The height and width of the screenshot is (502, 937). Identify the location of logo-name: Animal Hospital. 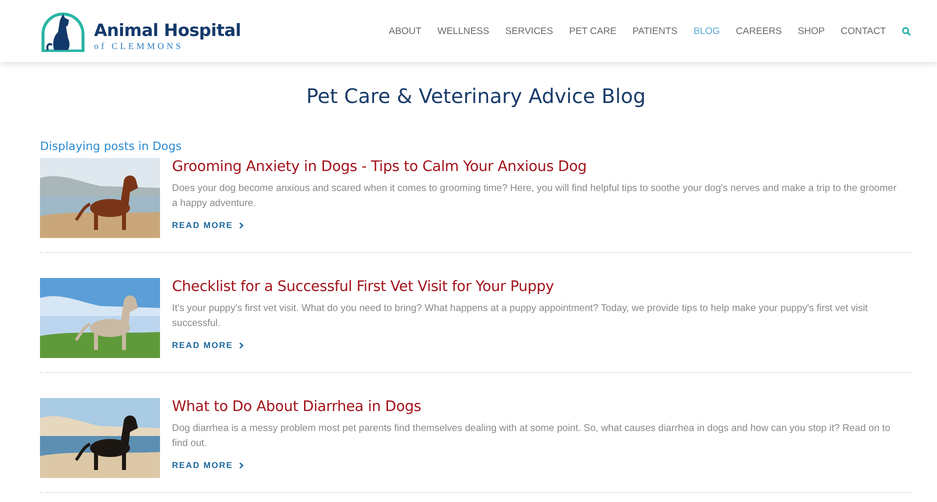
(167, 31).